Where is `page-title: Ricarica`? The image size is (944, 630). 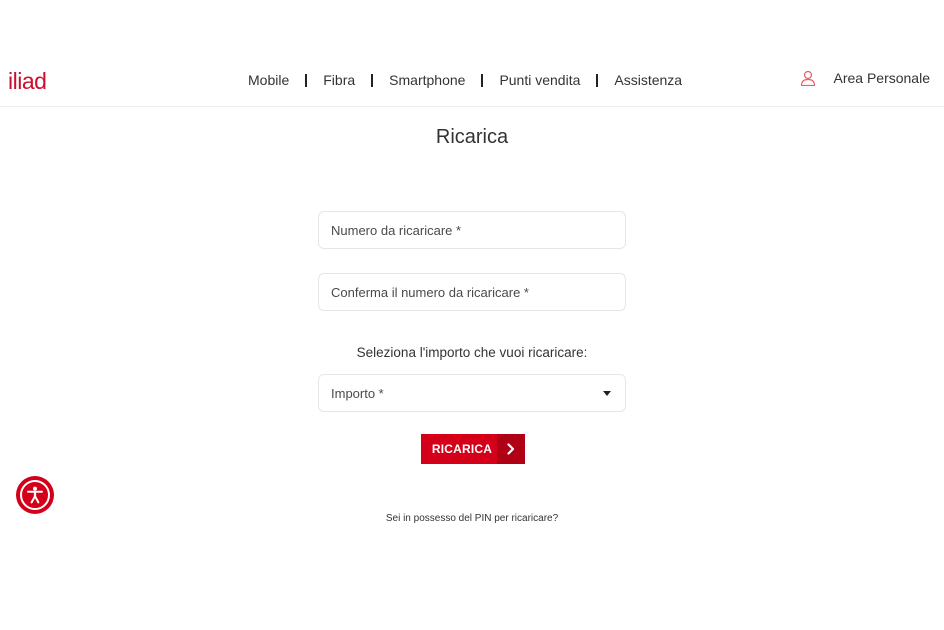
page-title: Ricarica is located at coordinates (472, 137).